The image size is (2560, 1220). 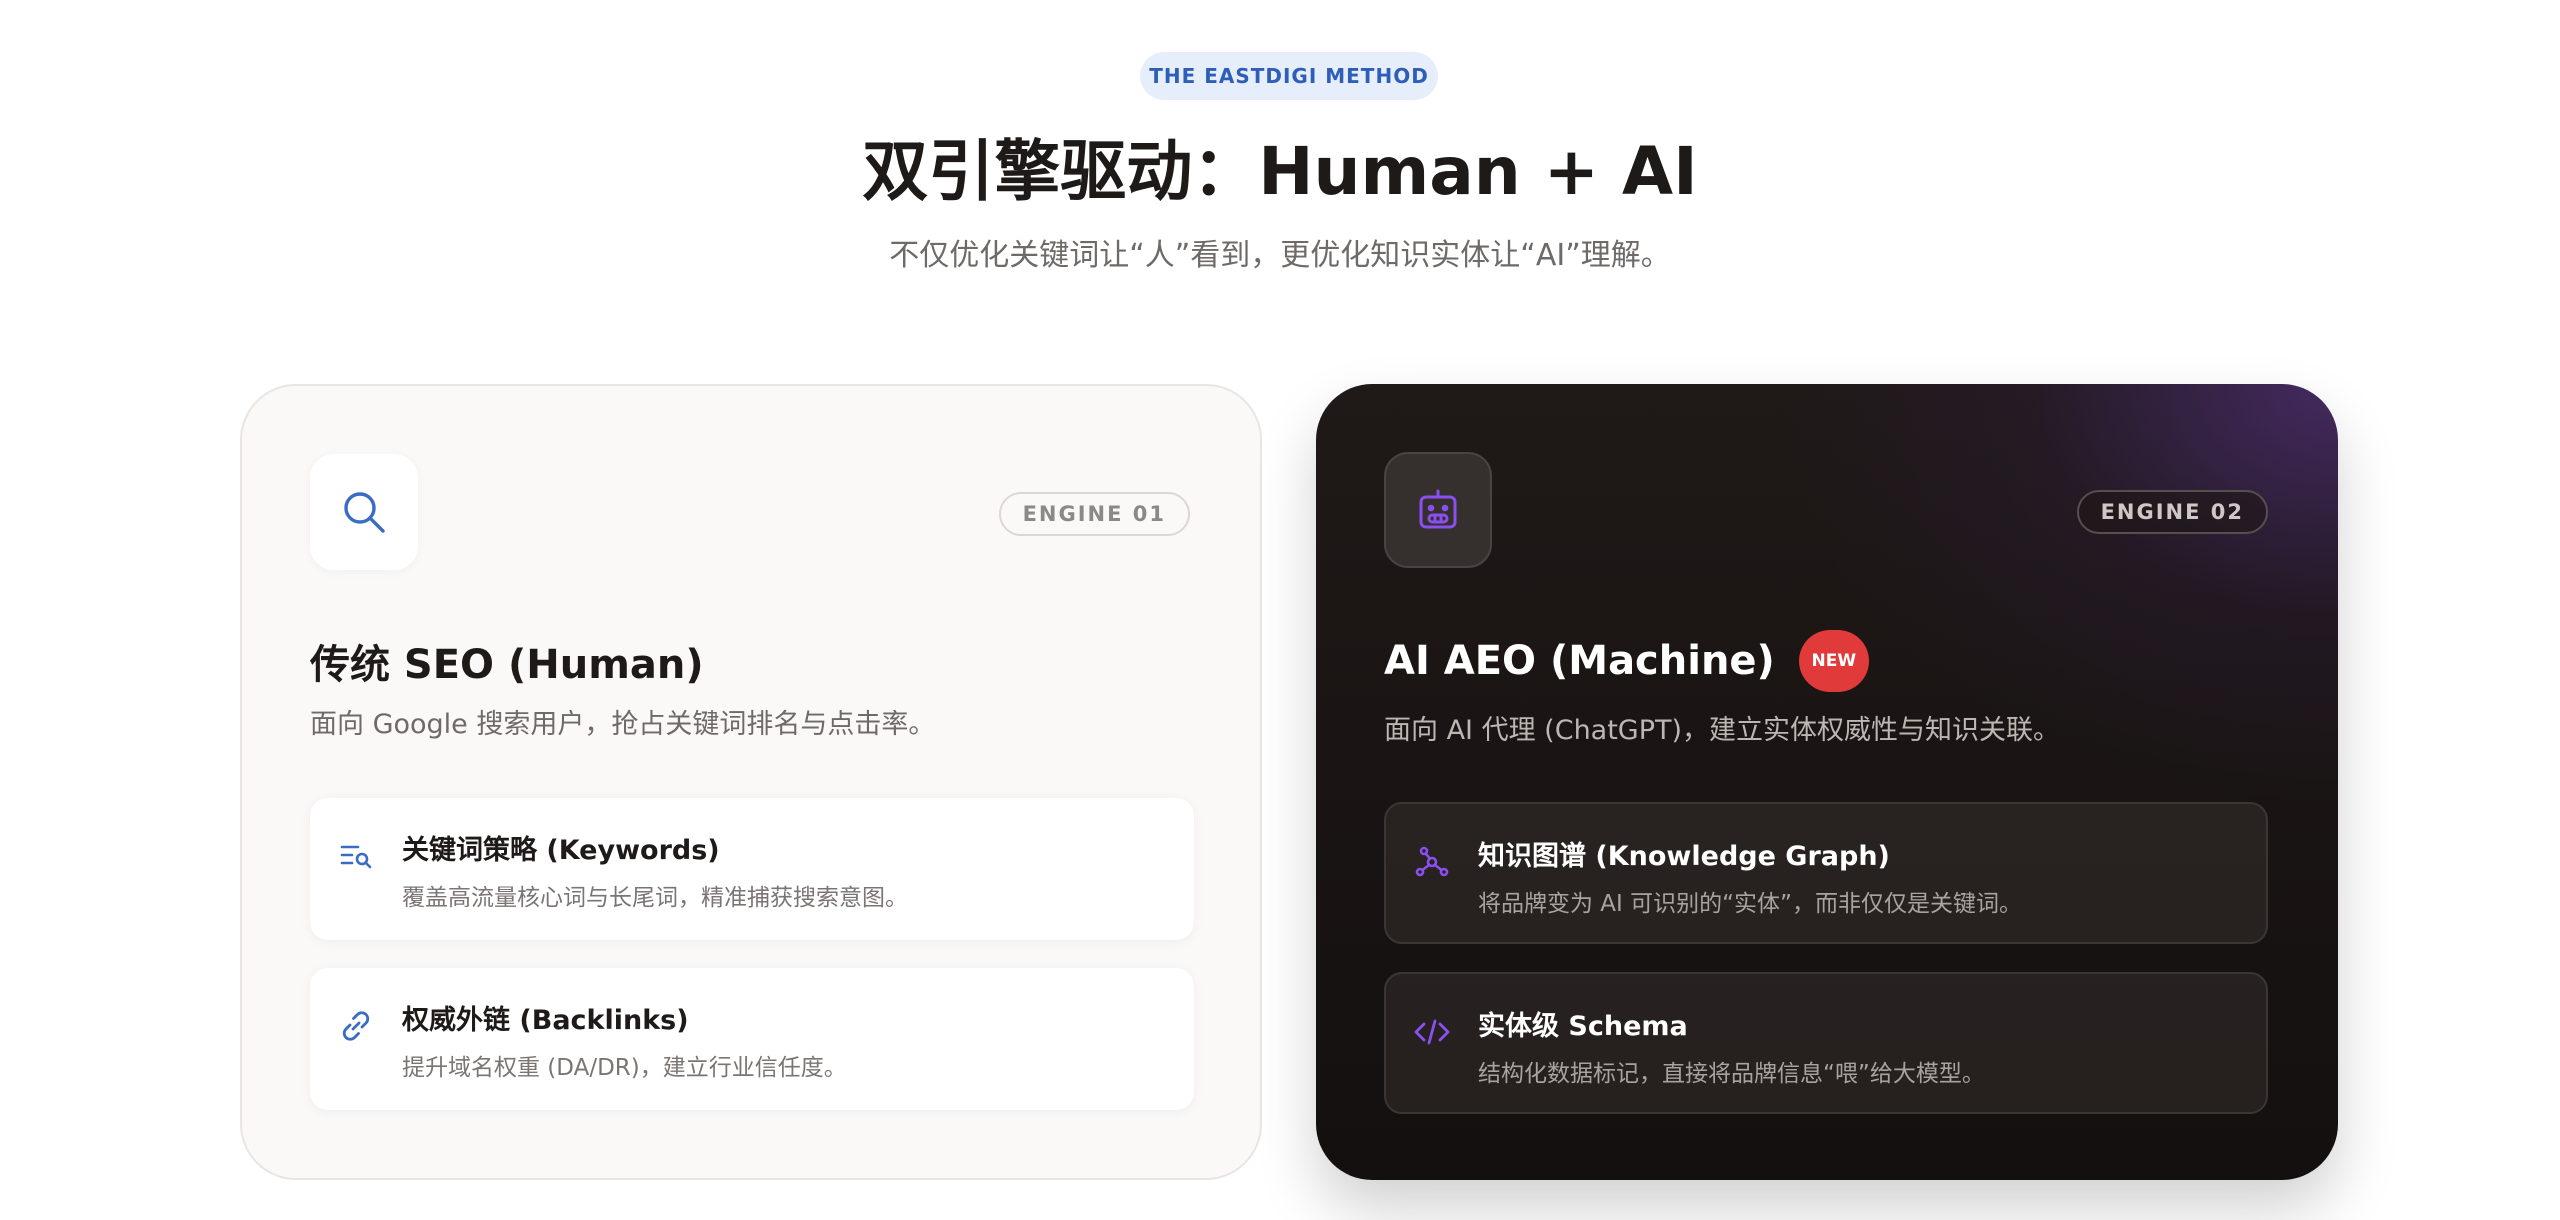 I want to click on card-title-text: AI AEO (Machine), so click(x=1579, y=661).